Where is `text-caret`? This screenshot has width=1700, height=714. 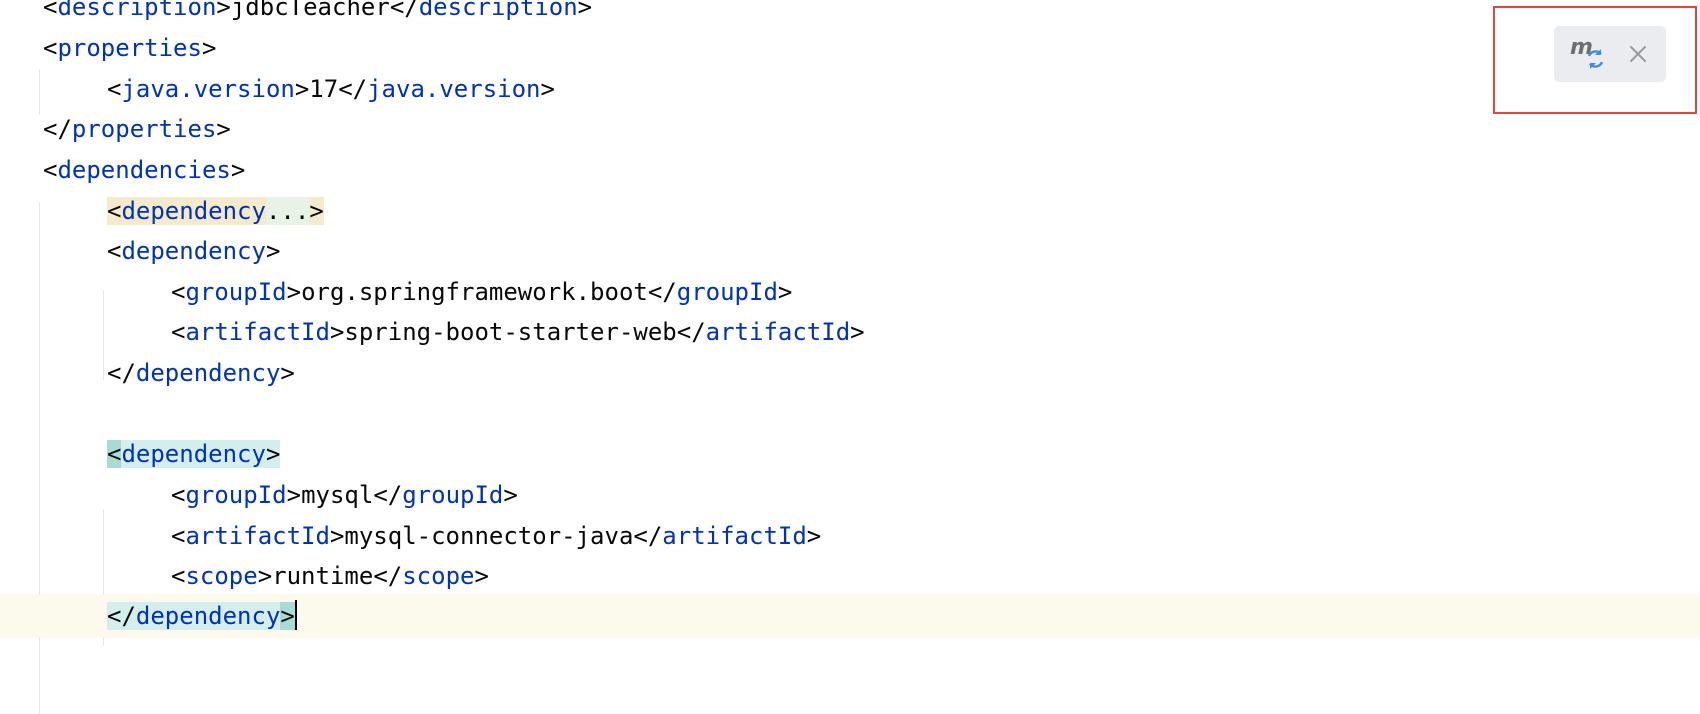
text-caret is located at coordinates (295, 615).